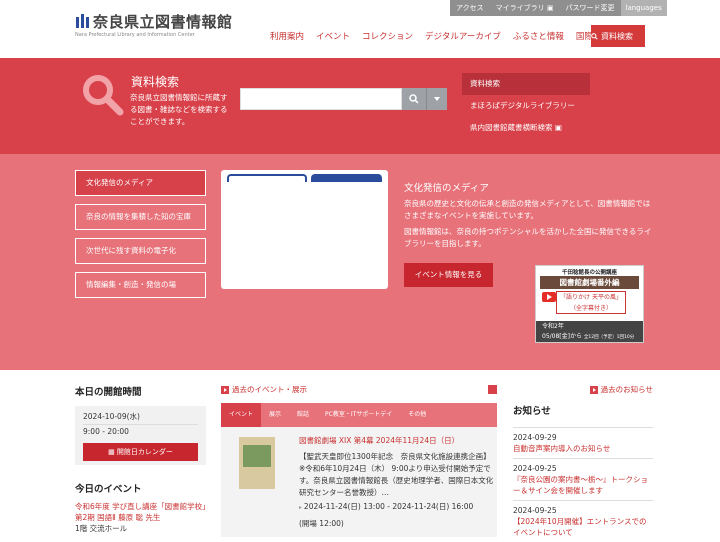 The height and width of the screenshot is (542, 720). Describe the element at coordinates (108, 392) in the screenshot. I see `opening-hours-title: 本日の開館時間` at that location.